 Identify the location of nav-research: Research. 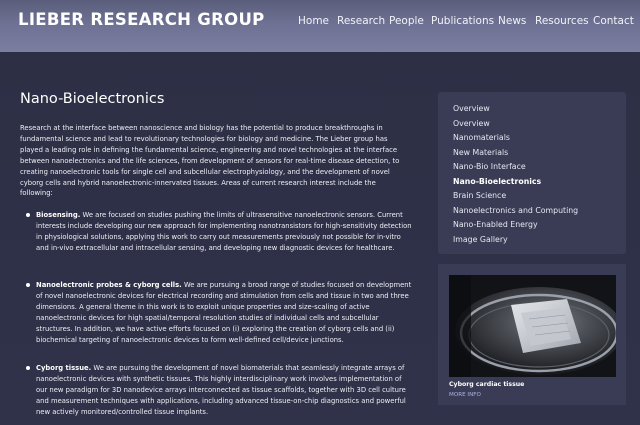
(361, 21).